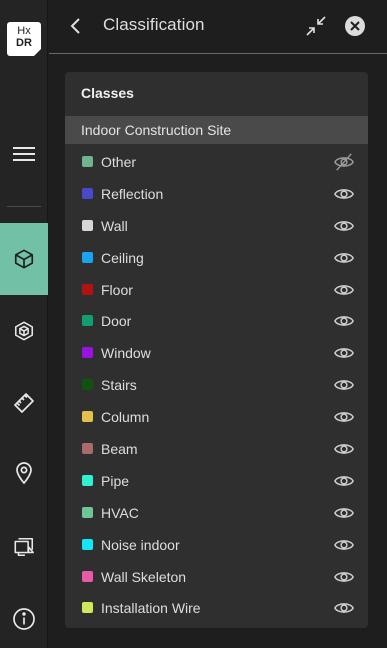 Image resolution: width=387 pixels, height=648 pixels. I want to click on class-label: Pipe, so click(115, 480).